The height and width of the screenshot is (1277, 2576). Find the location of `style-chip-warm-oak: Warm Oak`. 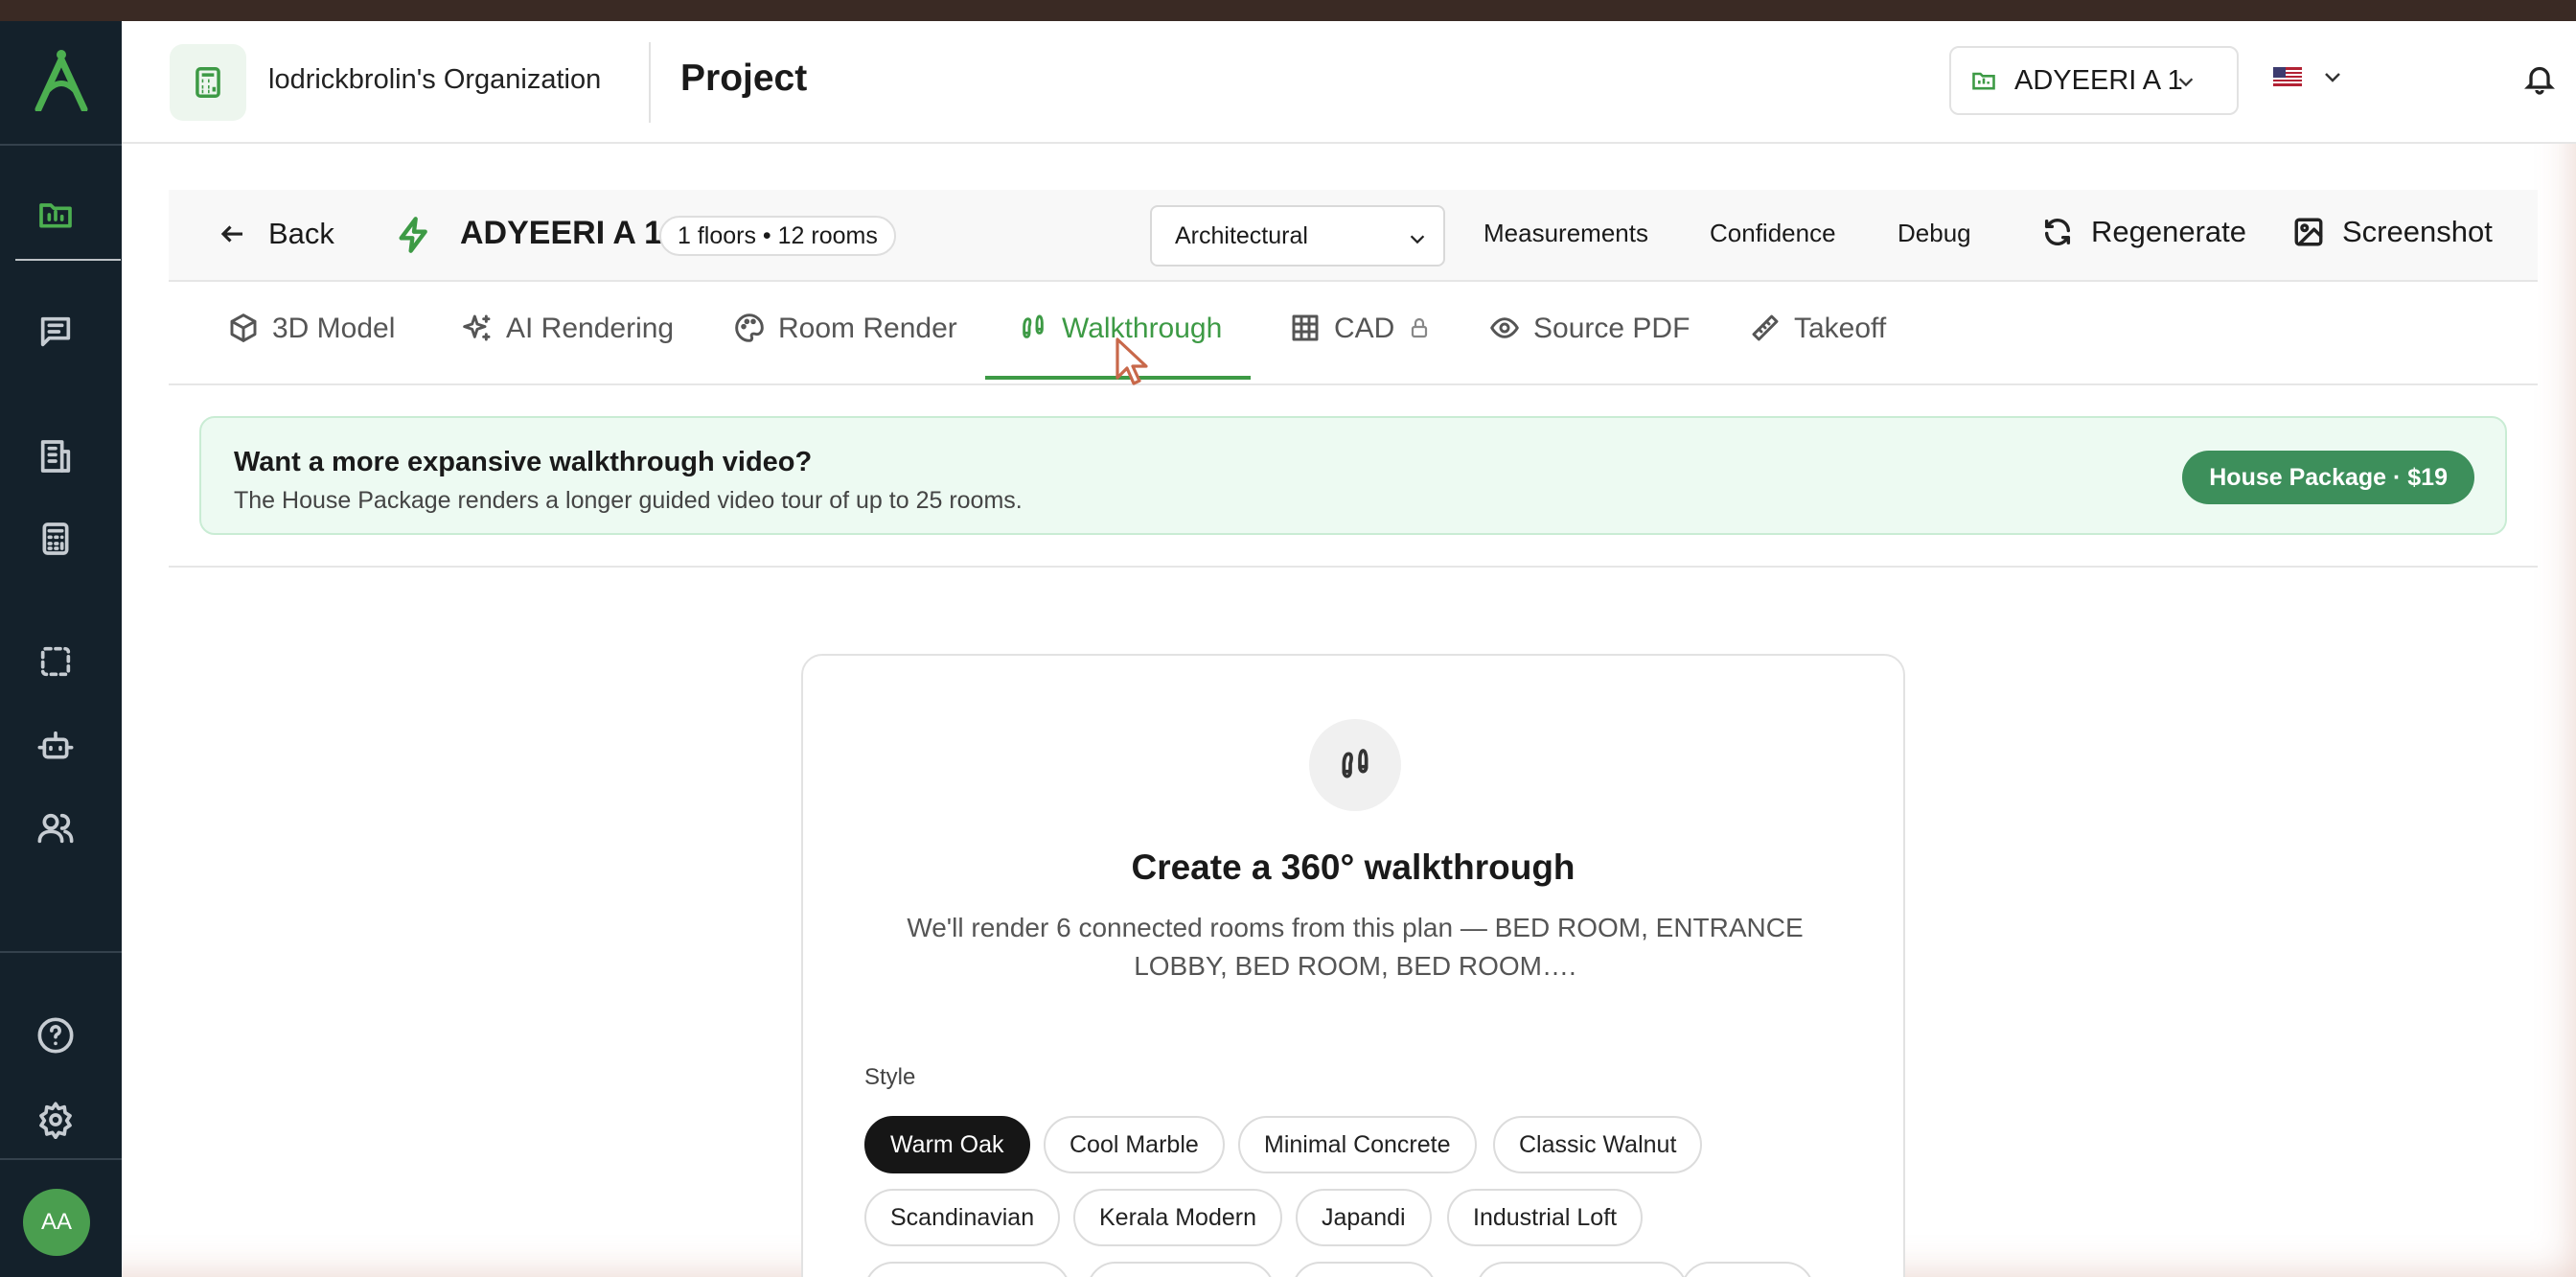

style-chip-warm-oak: Warm Oak is located at coordinates (947, 1144).